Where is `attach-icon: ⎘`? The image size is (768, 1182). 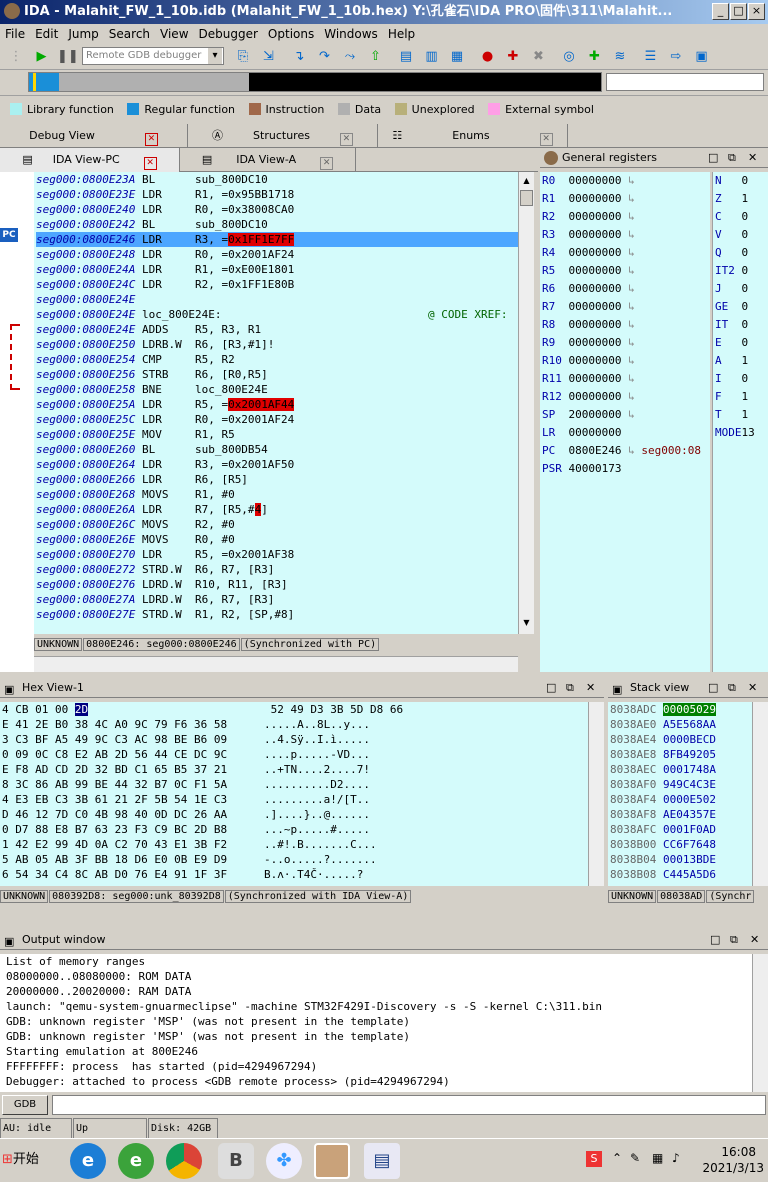
attach-icon: ⎘ is located at coordinates (243, 57).